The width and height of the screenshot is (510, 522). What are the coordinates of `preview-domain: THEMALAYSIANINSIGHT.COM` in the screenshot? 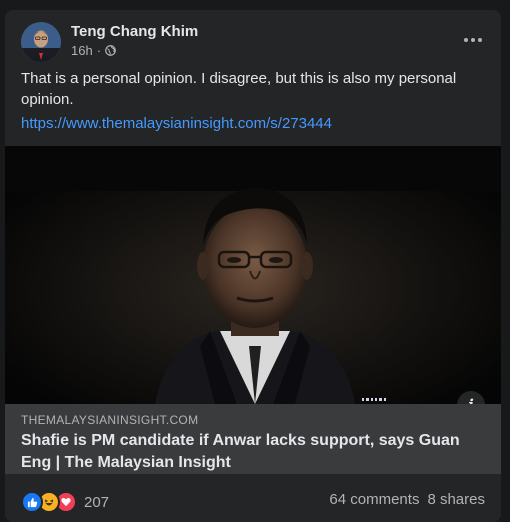 It's located at (110, 420).